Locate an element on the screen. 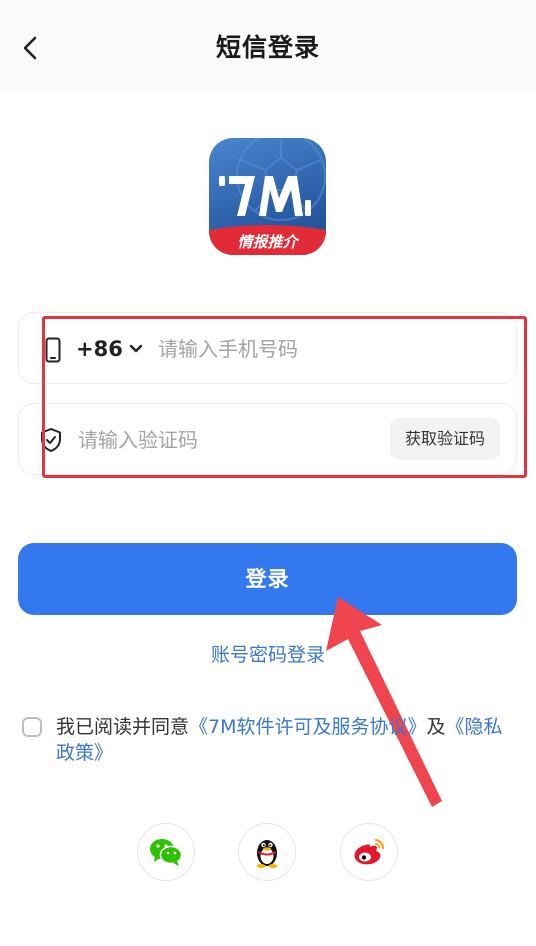 The image size is (536, 946). phone-input is located at coordinates (323, 349).